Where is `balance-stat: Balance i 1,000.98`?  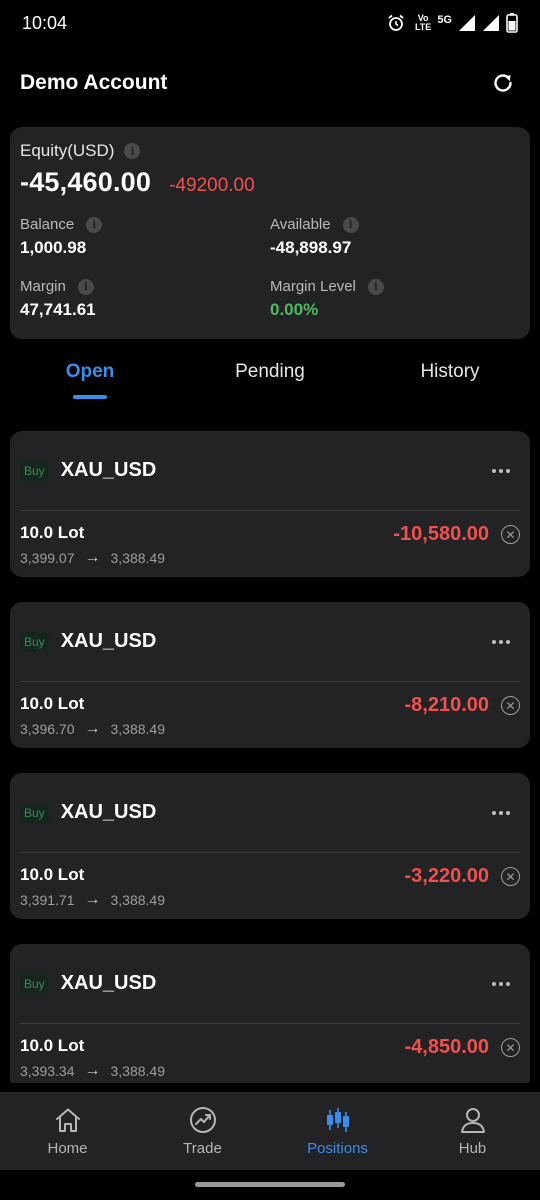 balance-stat: Balance i 1,000.98 is located at coordinates (145, 237).